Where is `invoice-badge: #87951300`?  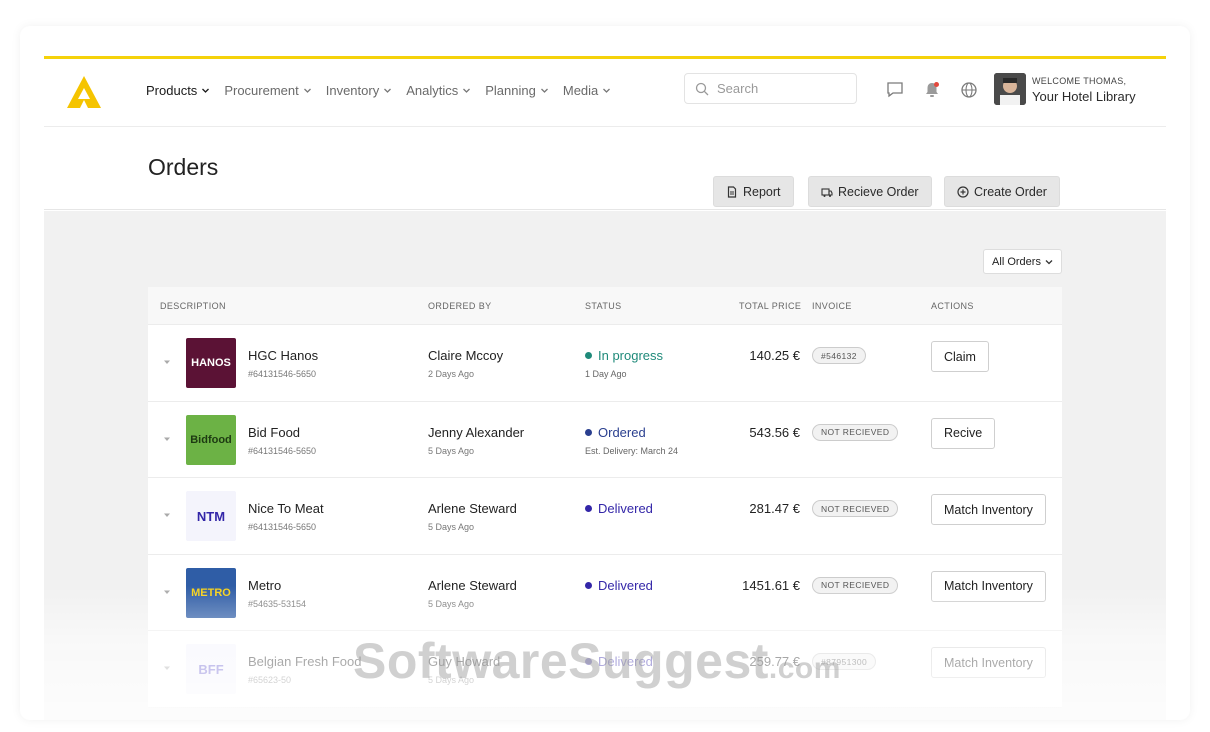 invoice-badge: #87951300 is located at coordinates (844, 661).